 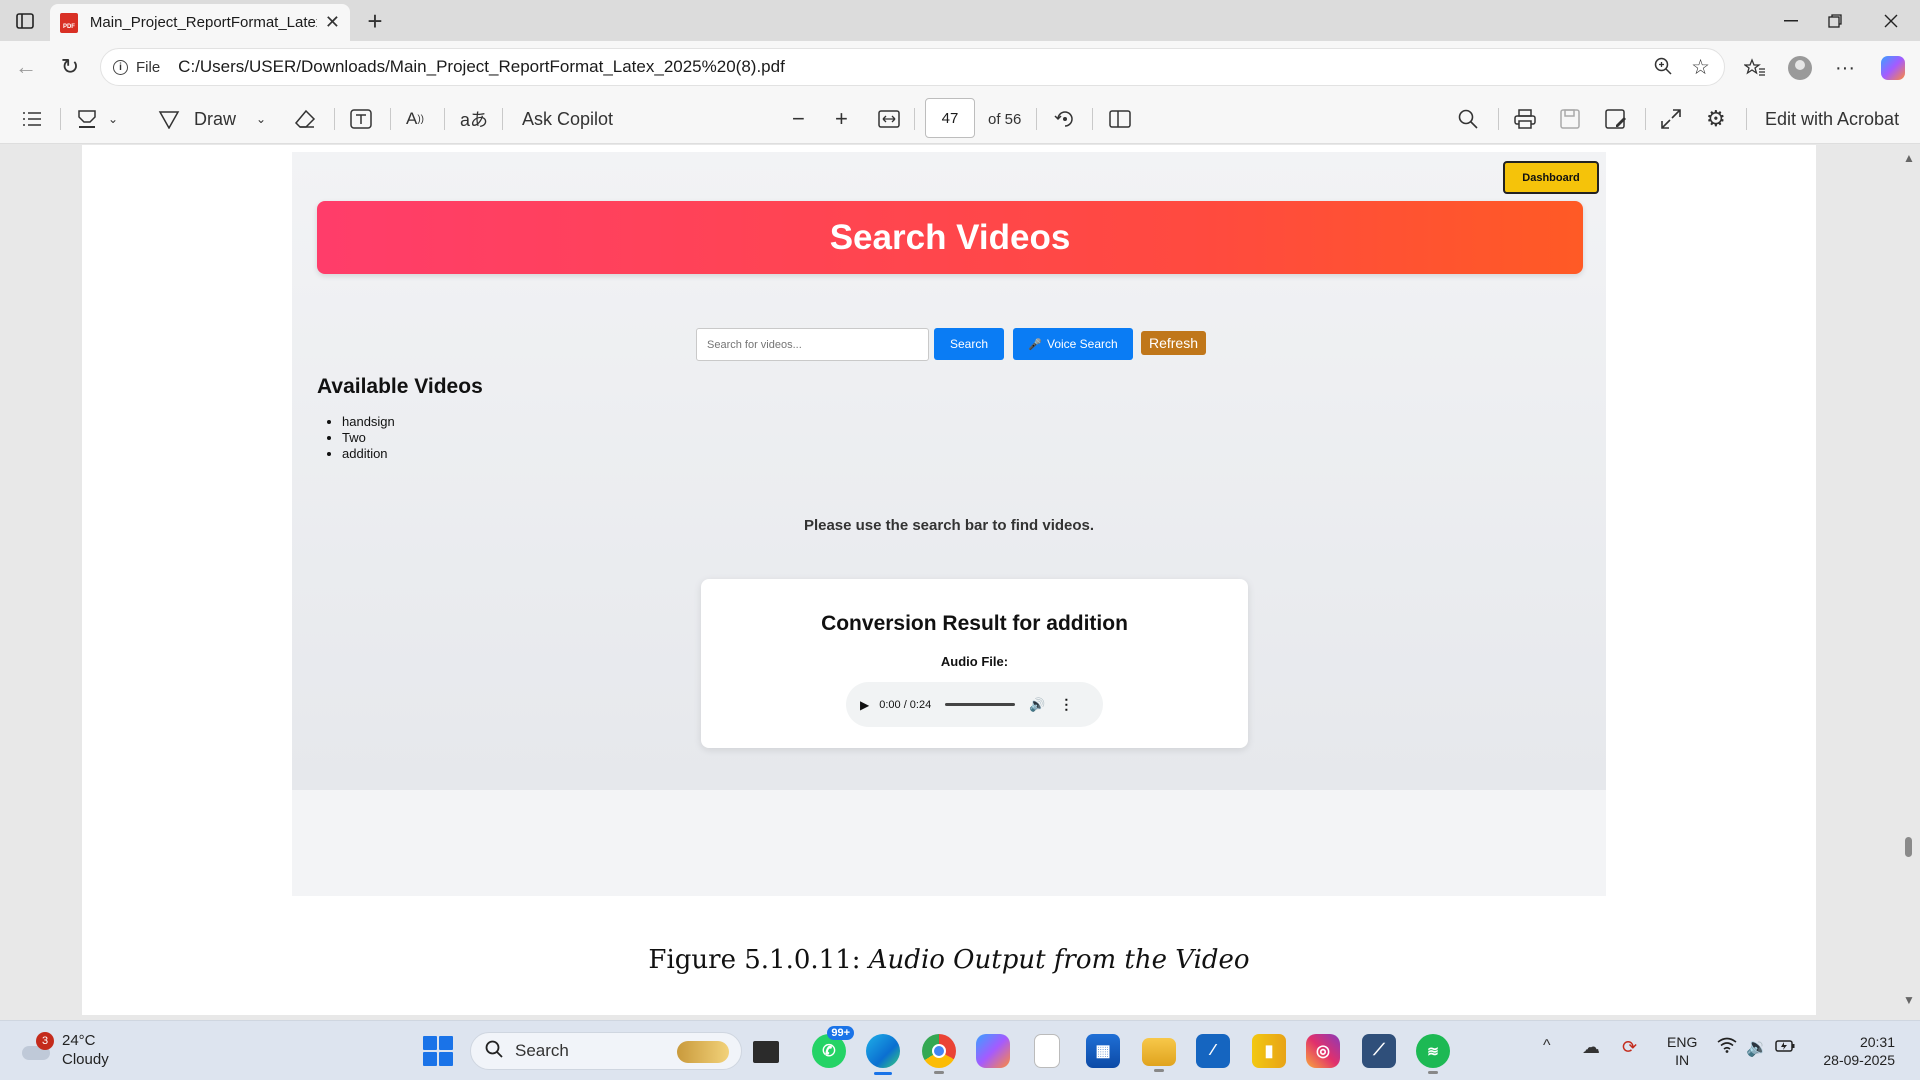 What do you see at coordinates (1716, 119) in the screenshot?
I see `gear-icon: ⚙` at bounding box center [1716, 119].